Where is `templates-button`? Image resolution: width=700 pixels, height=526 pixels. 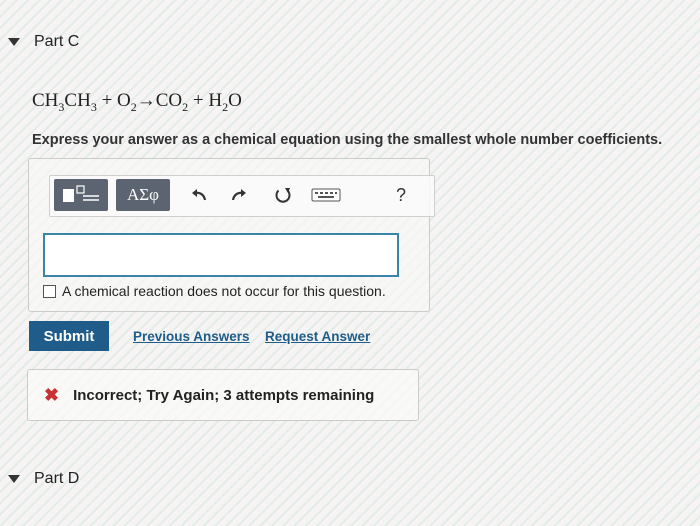
templates-button is located at coordinates (81, 195).